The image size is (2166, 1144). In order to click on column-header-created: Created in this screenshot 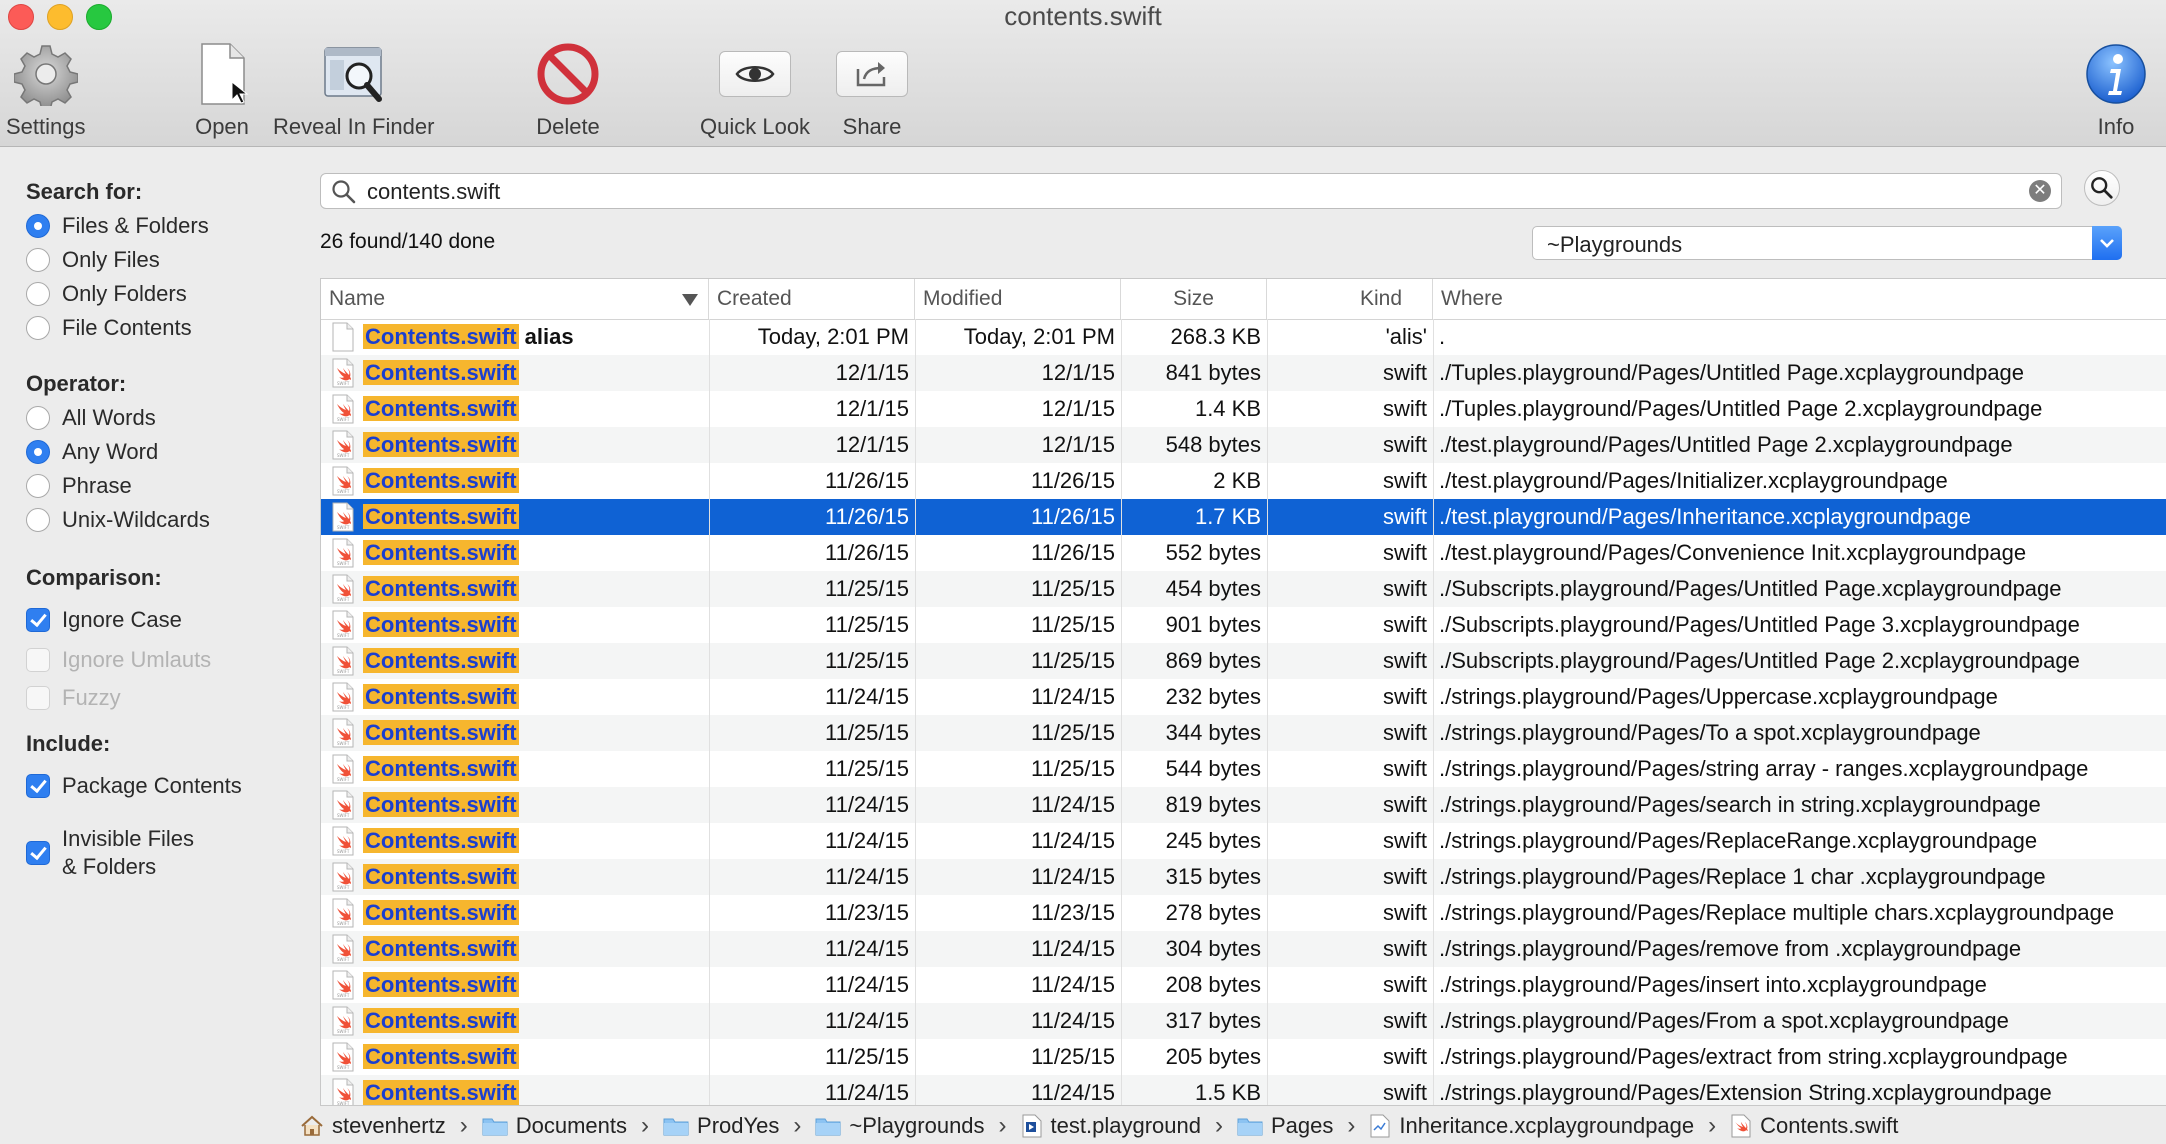, I will do `click(812, 299)`.